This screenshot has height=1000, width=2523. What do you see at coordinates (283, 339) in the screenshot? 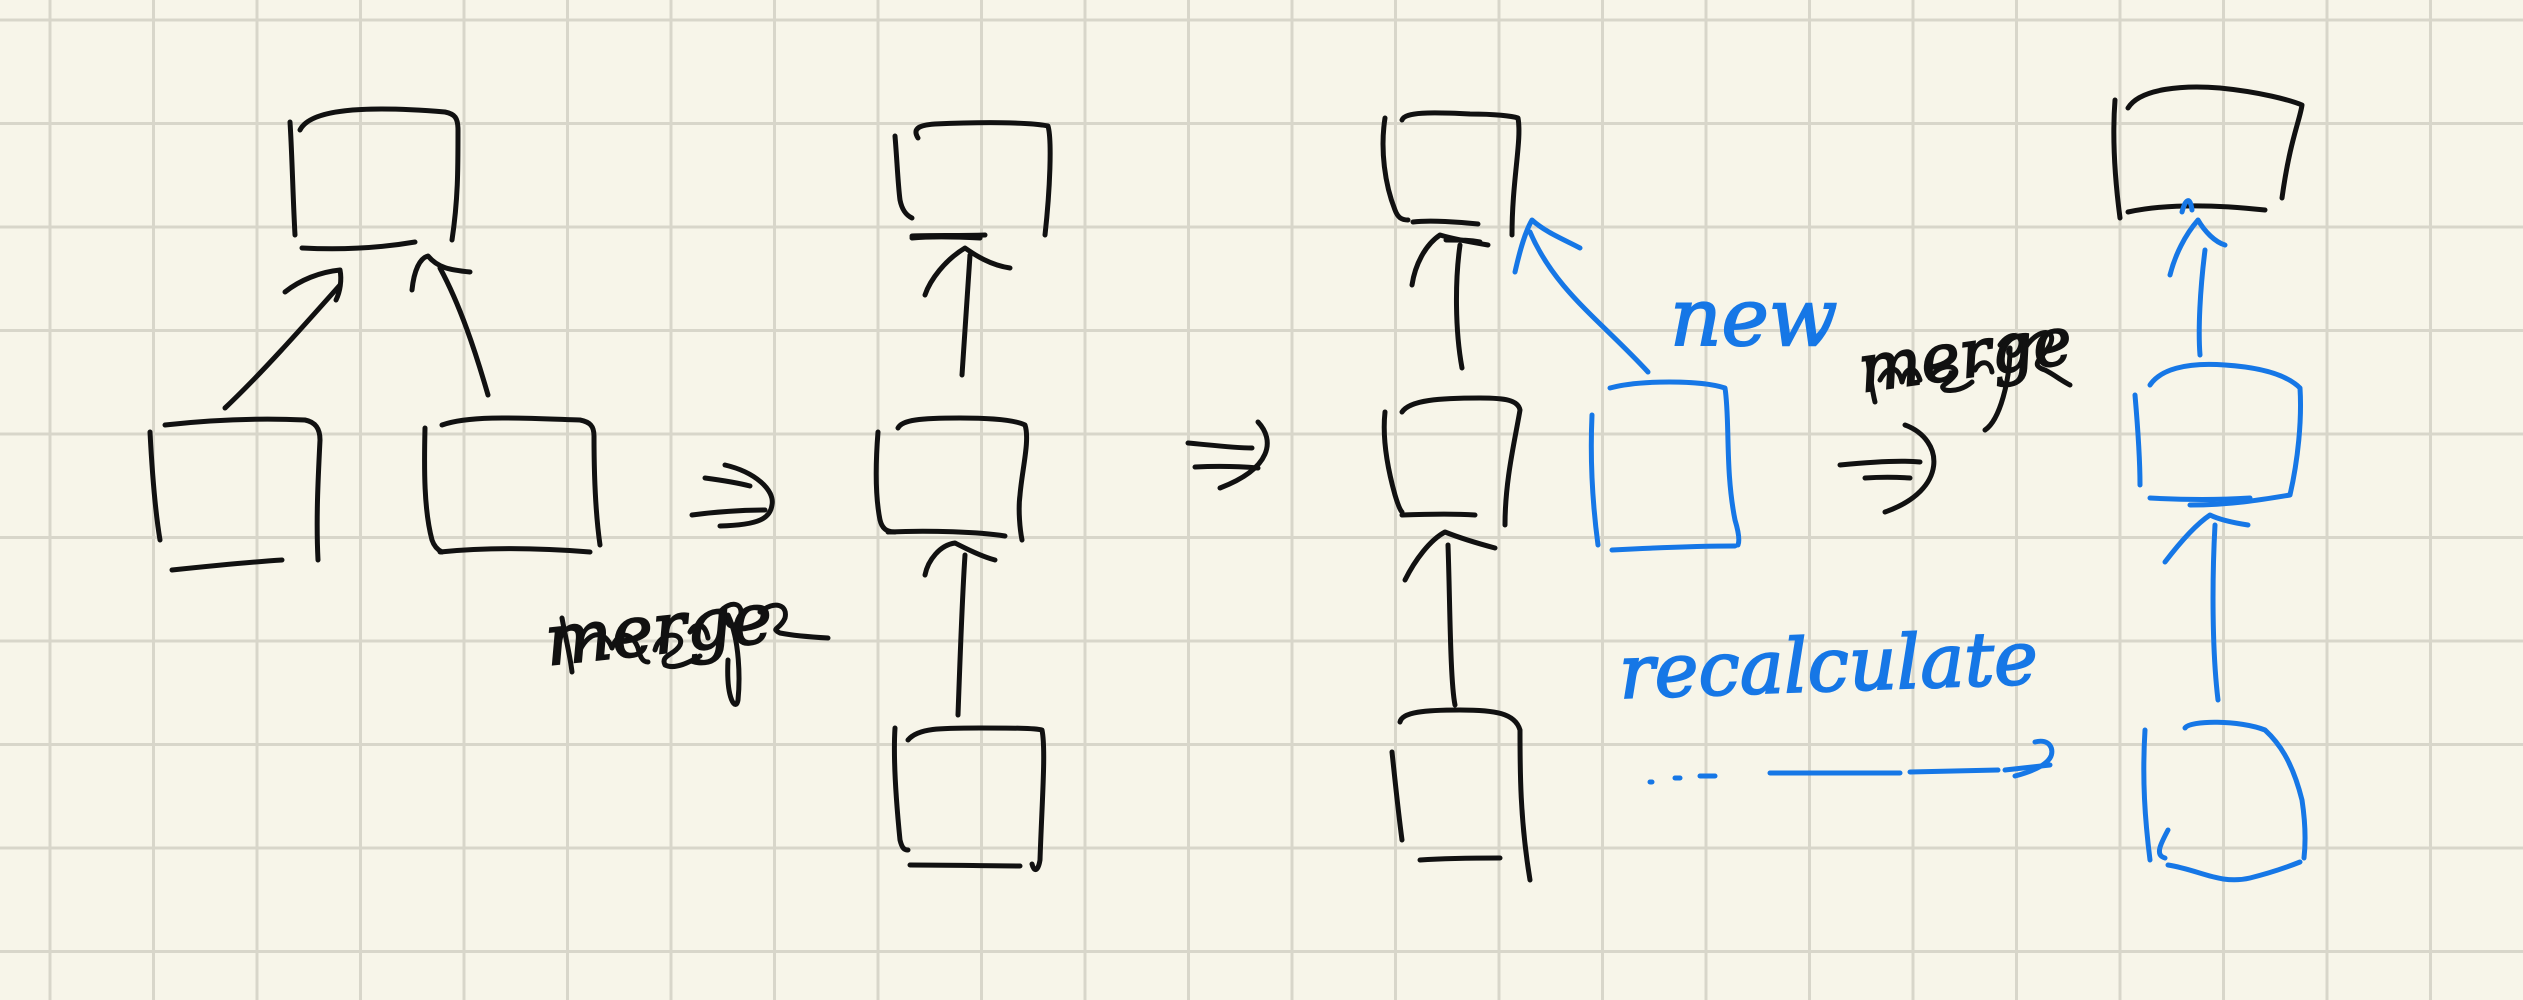
I see `stage1-left-arrow` at bounding box center [283, 339].